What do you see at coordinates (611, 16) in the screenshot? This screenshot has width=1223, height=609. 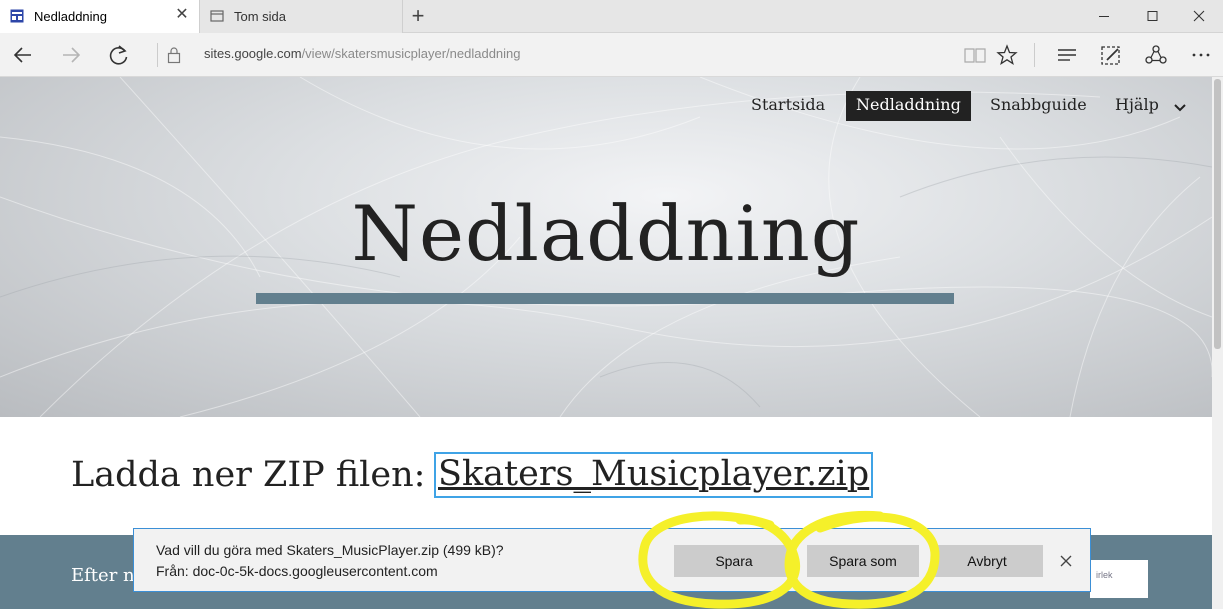 I see `tab-strip: Nedladdning ✕ Tom sida +` at bounding box center [611, 16].